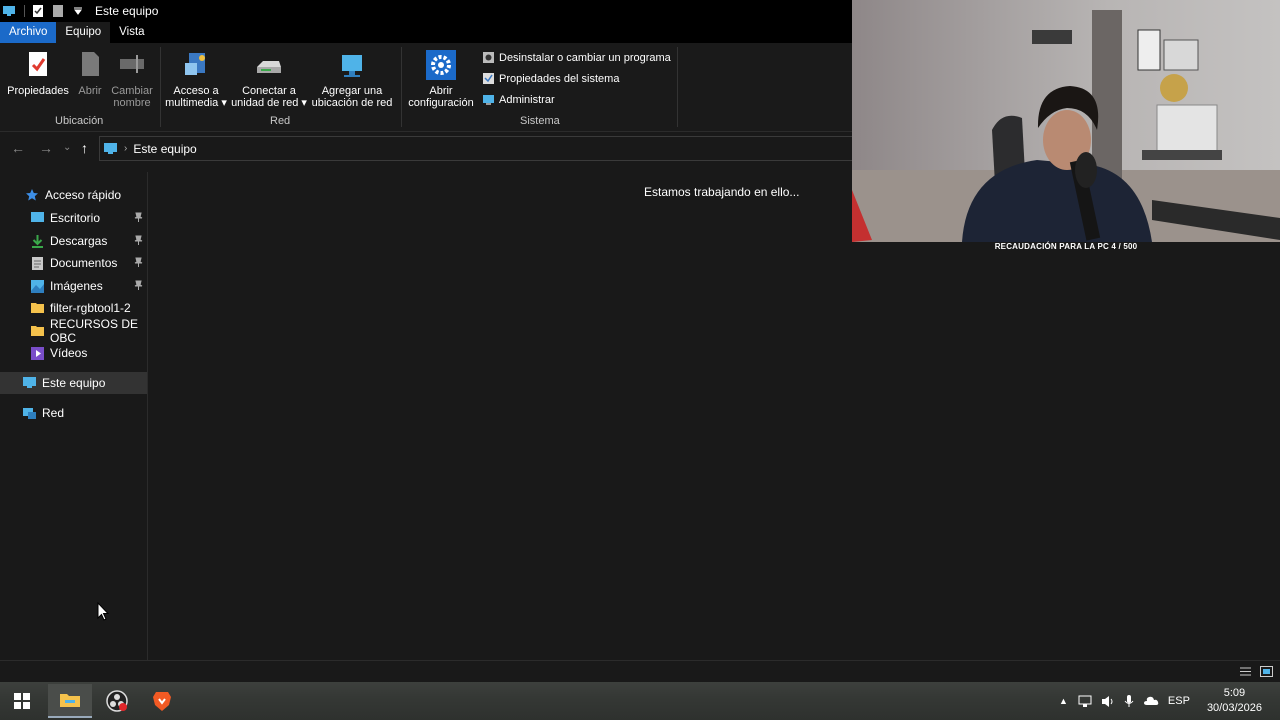 The height and width of the screenshot is (720, 1280). I want to click on obs-icon, so click(117, 701).